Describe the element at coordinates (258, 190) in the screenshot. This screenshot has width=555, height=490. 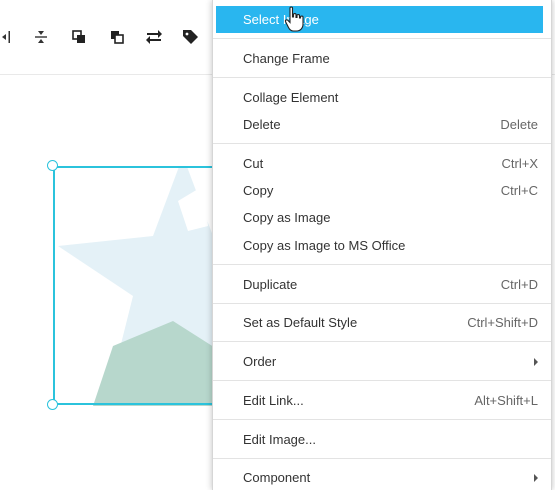
I see `menu-item-label: Copy` at that location.